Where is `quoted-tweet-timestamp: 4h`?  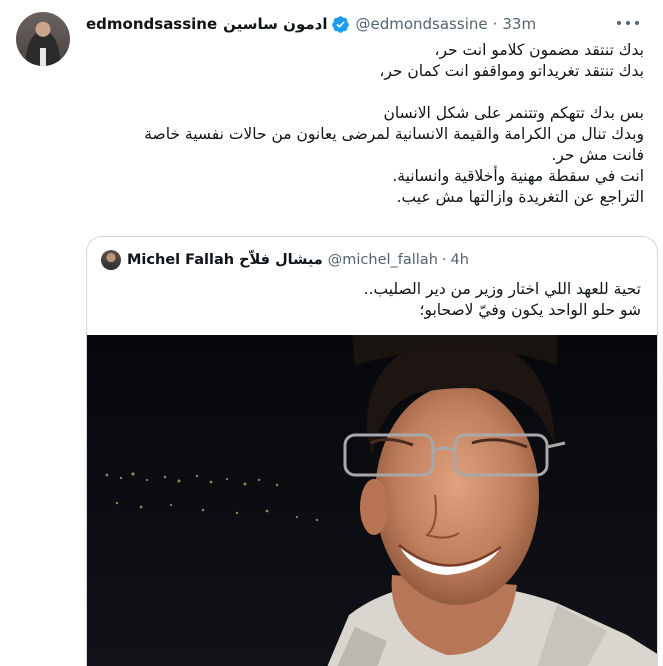 quoted-tweet-timestamp: 4h is located at coordinates (459, 260).